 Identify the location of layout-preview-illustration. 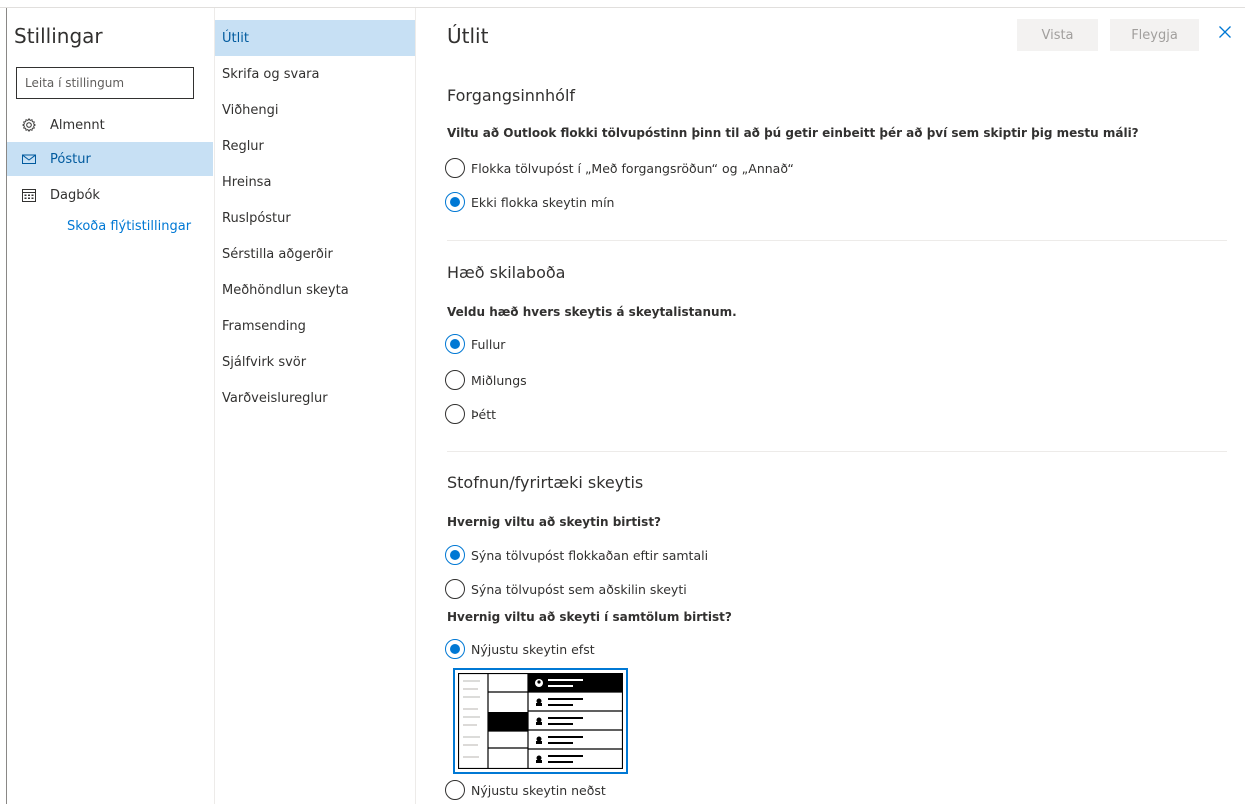
(540, 721).